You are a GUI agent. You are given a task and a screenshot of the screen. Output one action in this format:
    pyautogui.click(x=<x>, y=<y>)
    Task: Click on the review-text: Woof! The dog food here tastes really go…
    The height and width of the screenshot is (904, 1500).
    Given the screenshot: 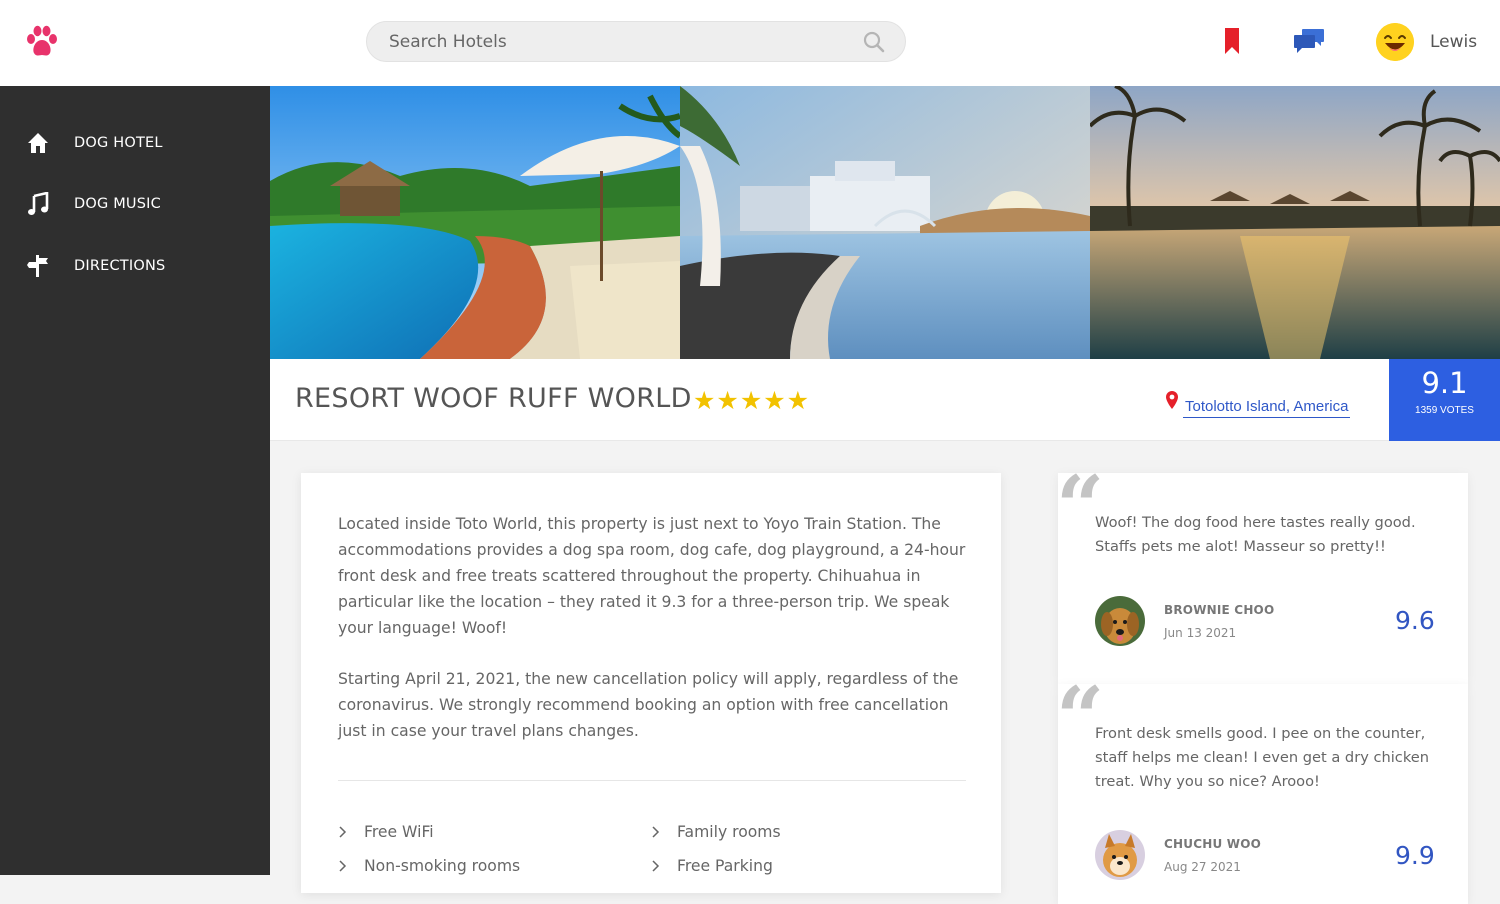 What is the action you would take?
    pyautogui.click(x=1255, y=534)
    